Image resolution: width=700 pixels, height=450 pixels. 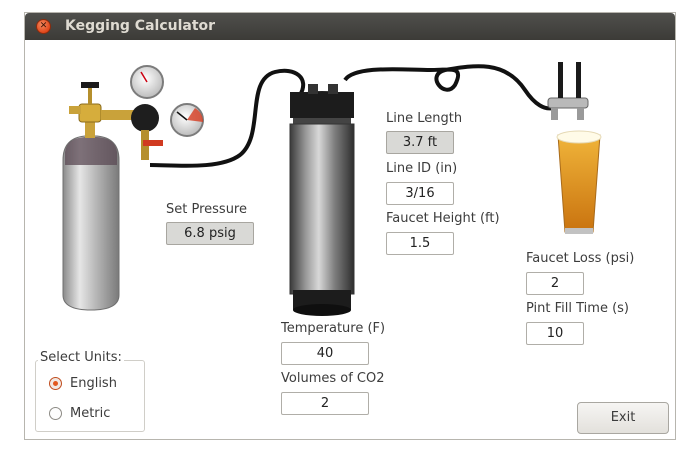 What do you see at coordinates (206, 209) in the screenshot?
I see `set-pressure-label: Set Pressure` at bounding box center [206, 209].